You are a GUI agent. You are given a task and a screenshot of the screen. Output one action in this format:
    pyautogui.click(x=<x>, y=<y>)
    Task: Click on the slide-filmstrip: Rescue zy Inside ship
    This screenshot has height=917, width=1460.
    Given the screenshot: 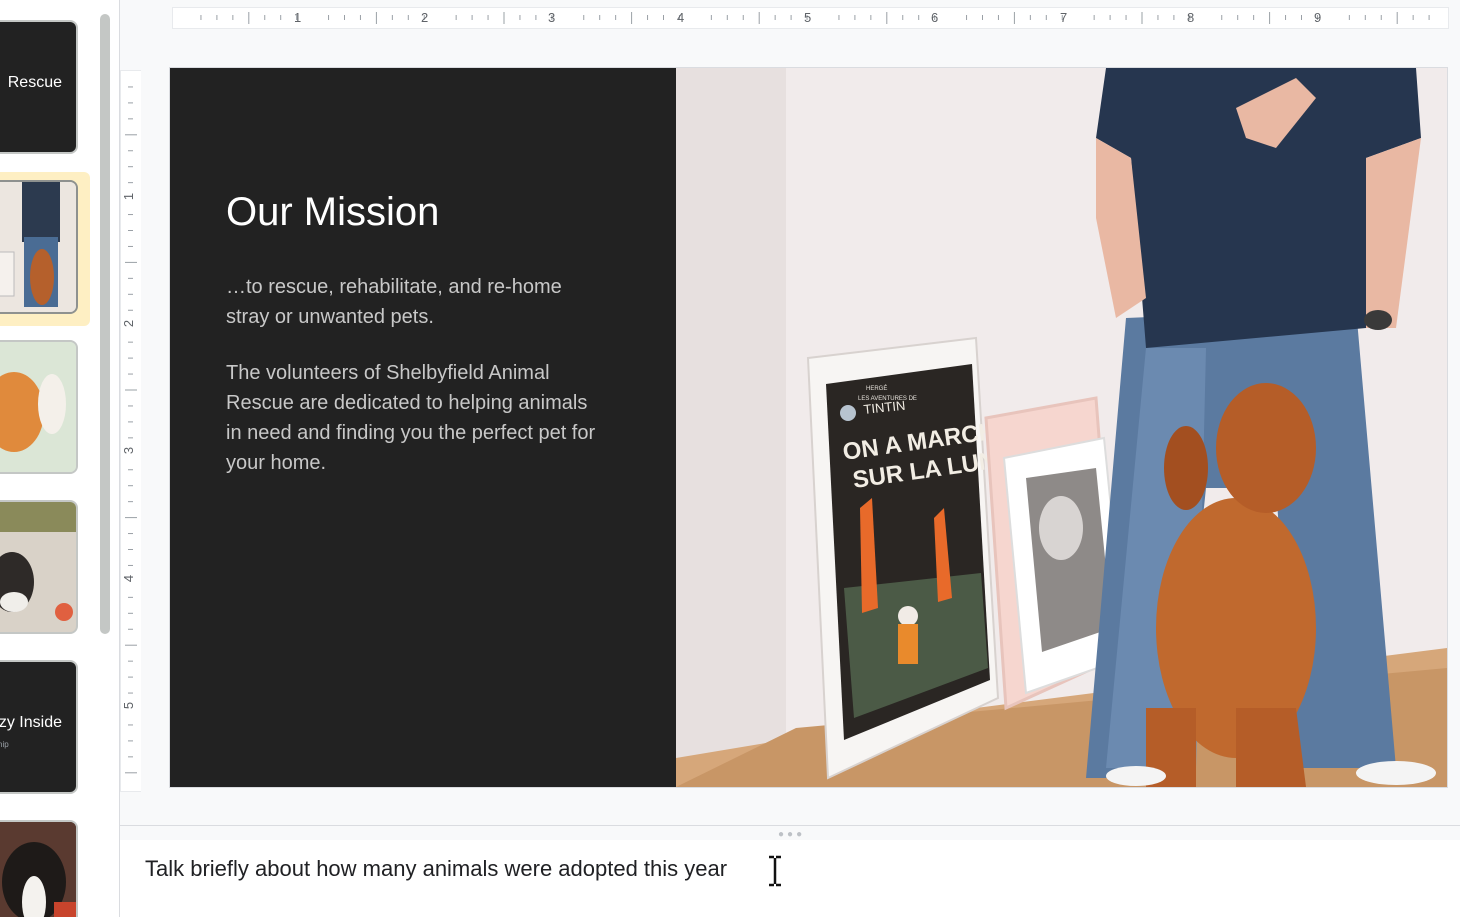 What is the action you would take?
    pyautogui.click(x=60, y=458)
    